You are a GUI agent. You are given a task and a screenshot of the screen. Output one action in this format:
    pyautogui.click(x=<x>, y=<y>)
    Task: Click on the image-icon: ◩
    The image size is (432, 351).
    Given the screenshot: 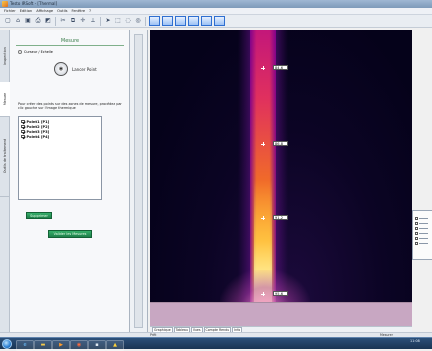 What is the action you would take?
    pyautogui.click(x=48, y=21)
    